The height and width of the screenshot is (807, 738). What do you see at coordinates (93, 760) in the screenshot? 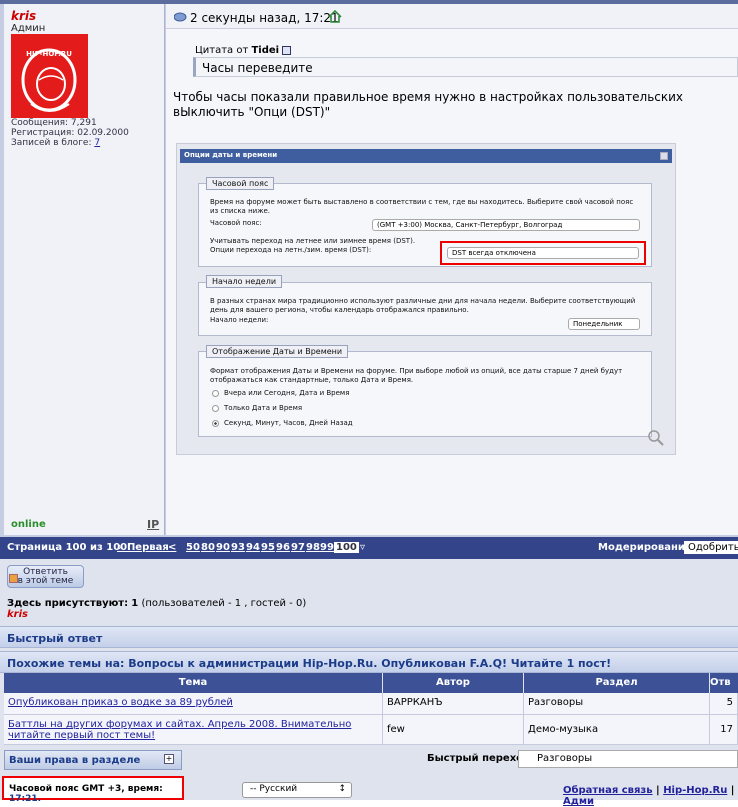
I see `forum-rights-toggle: Ваши права в разделе` at bounding box center [93, 760].